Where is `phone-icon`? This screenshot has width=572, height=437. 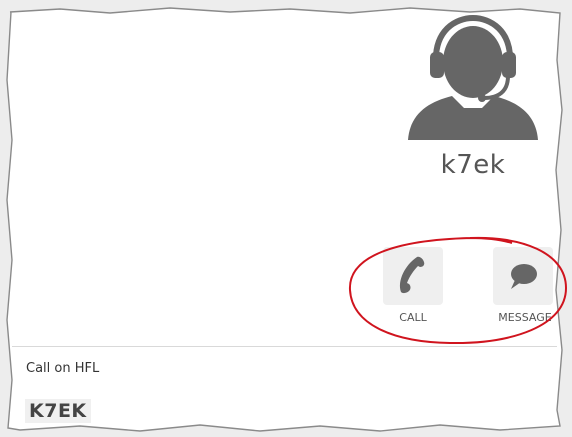 phone-icon is located at coordinates (412, 275).